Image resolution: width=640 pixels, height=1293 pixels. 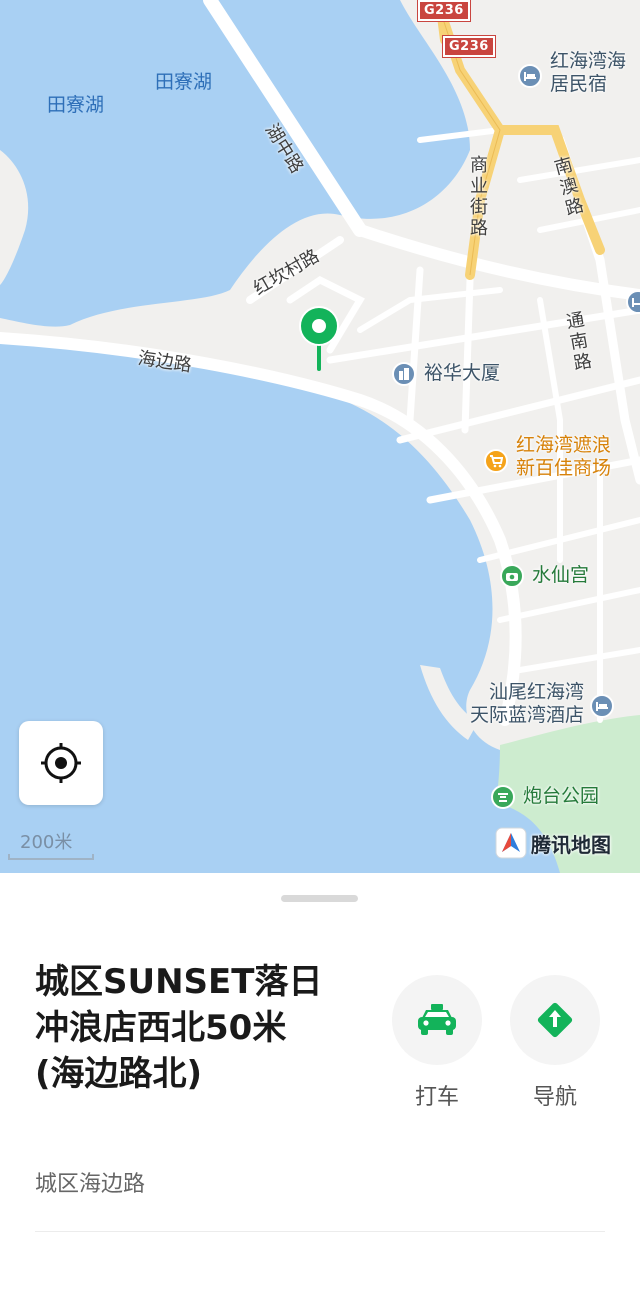 What do you see at coordinates (179, 1028) in the screenshot?
I see `place-title: 城区SUNSET落日冲浪店西北50米(海边路北)` at bounding box center [179, 1028].